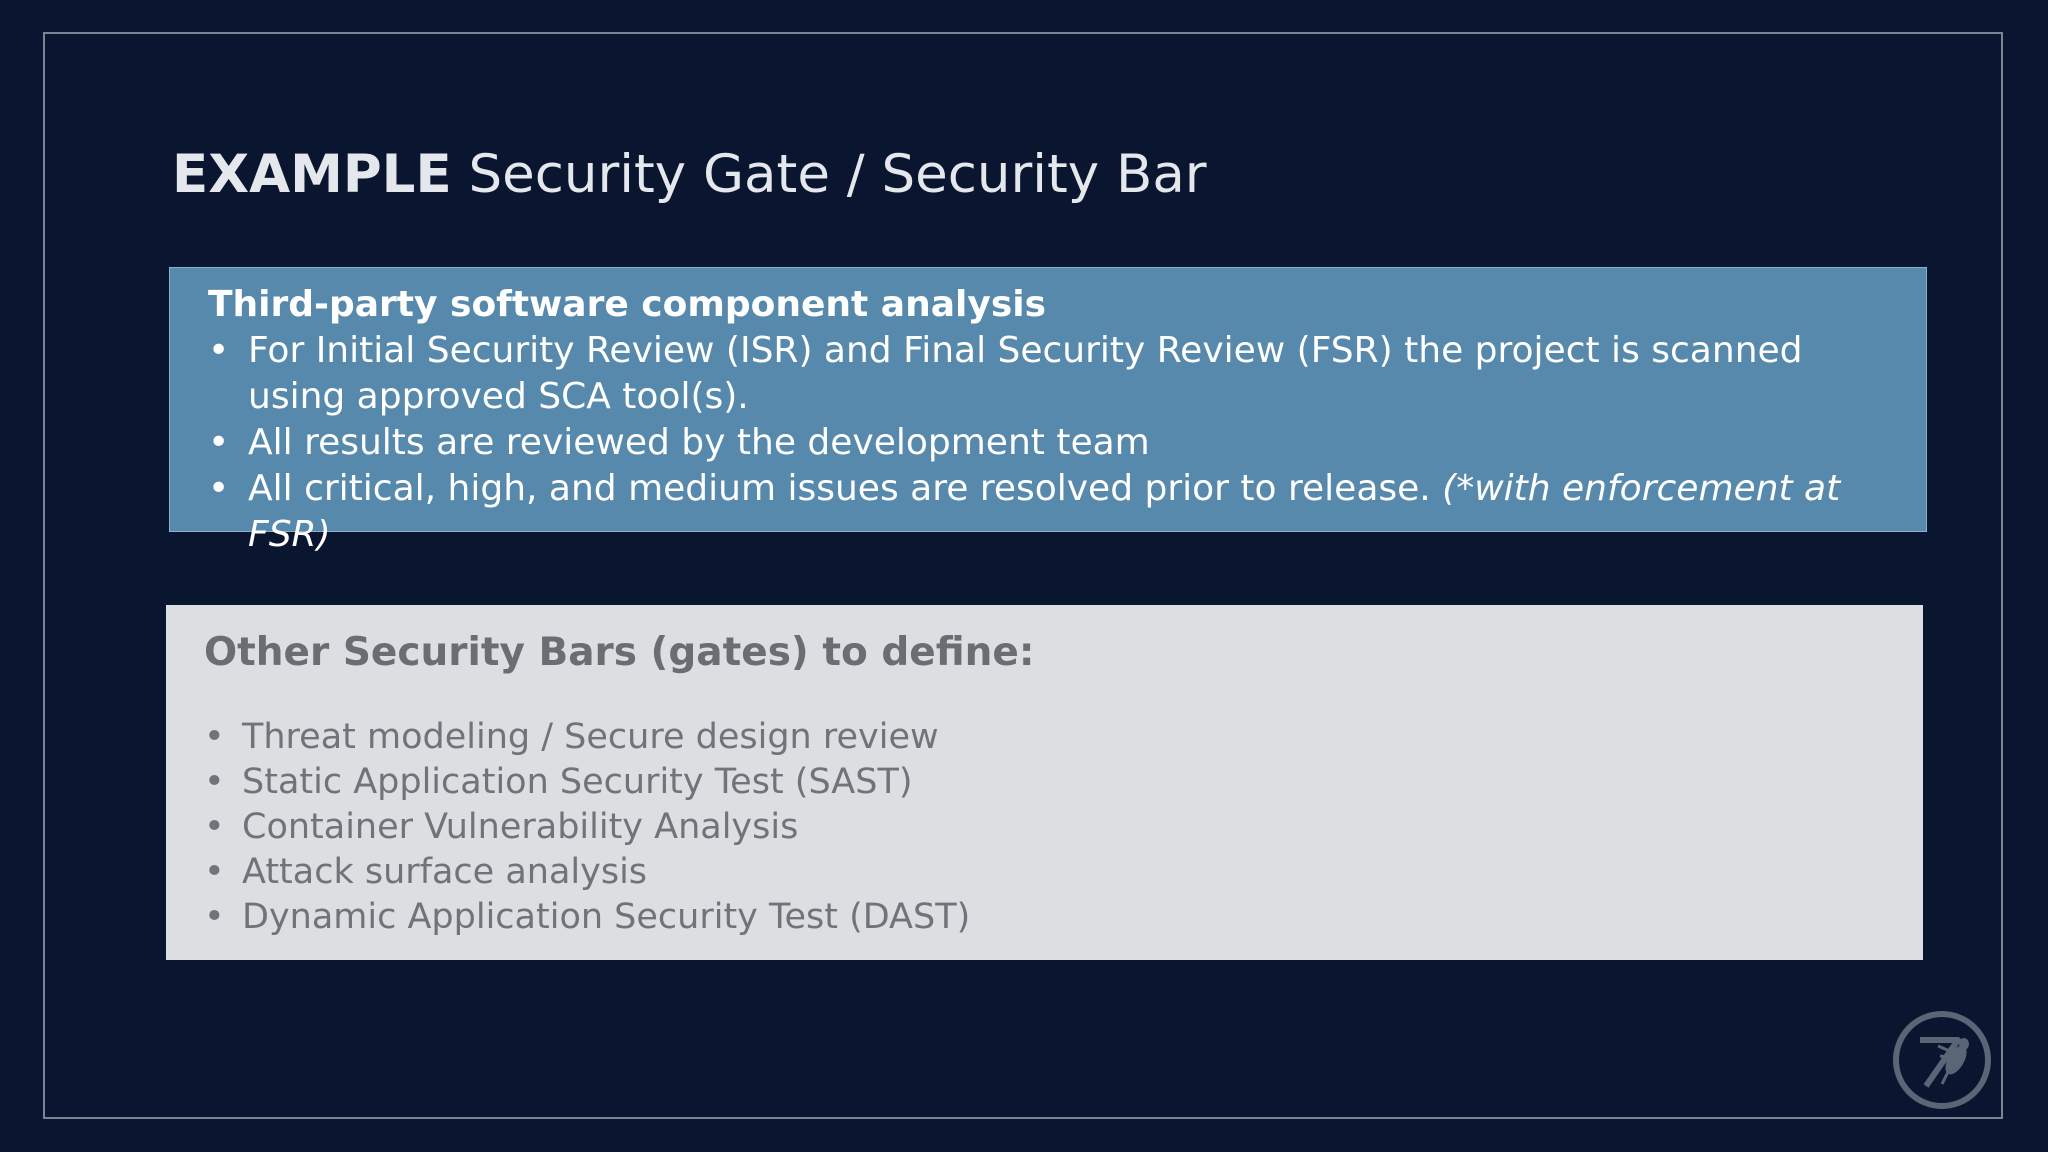  What do you see at coordinates (627, 304) in the screenshot?
I see `sca-gate-heading: Third-party software component analysis` at bounding box center [627, 304].